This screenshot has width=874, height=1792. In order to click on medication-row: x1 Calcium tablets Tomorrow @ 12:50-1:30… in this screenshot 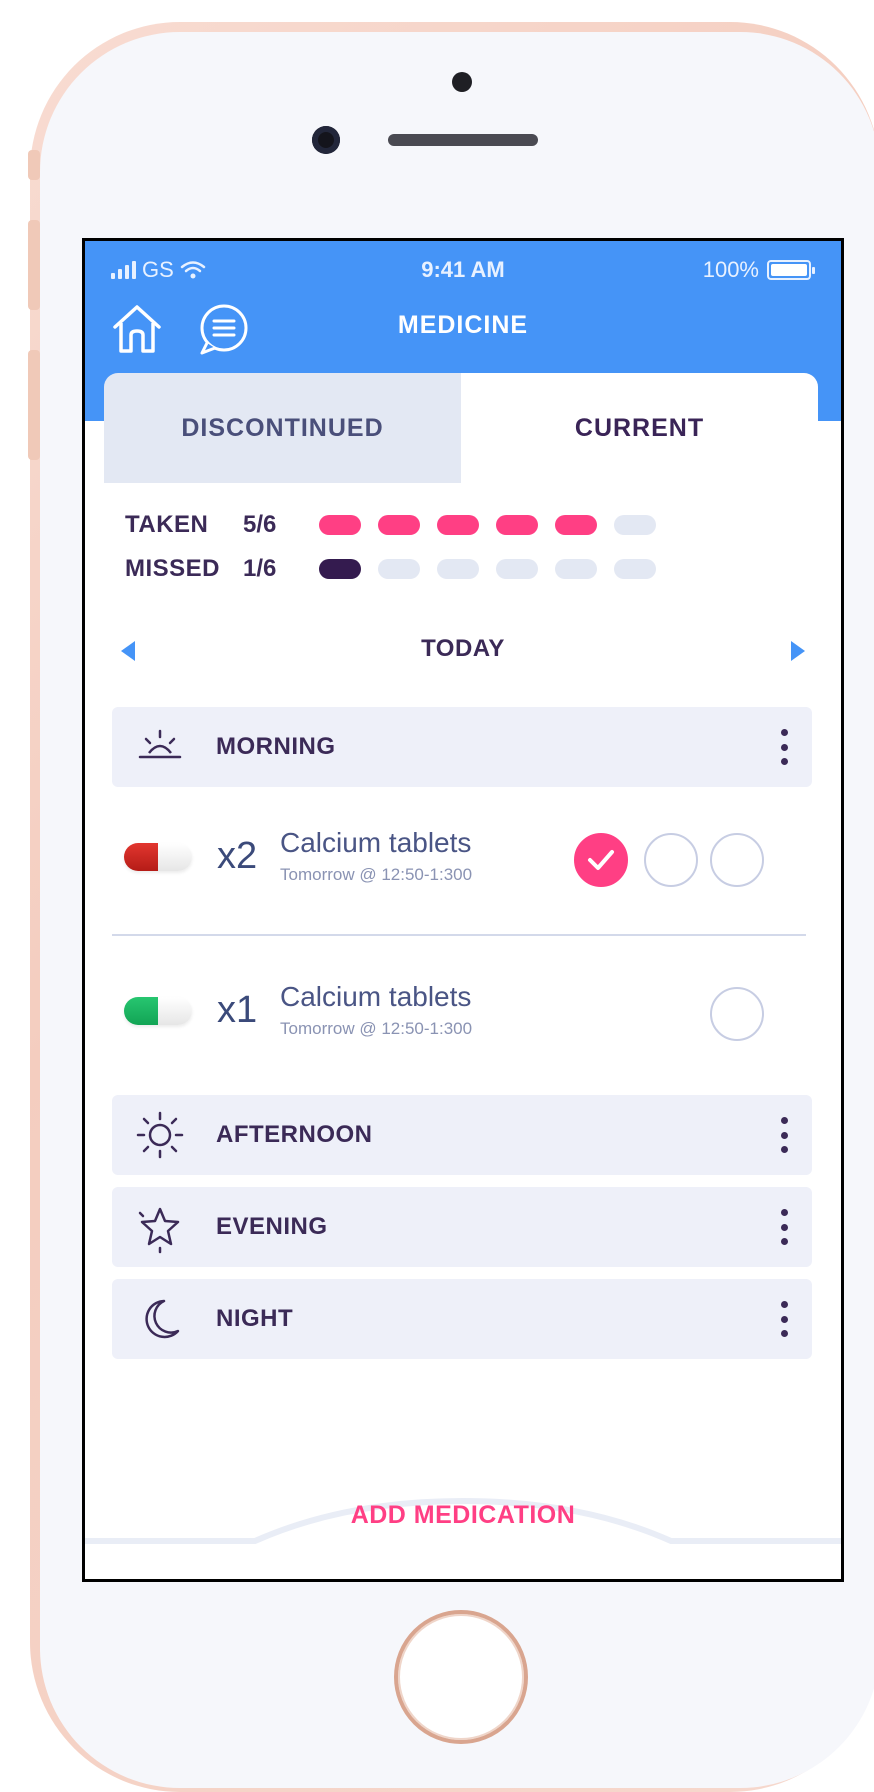, I will do `click(462, 1009)`.